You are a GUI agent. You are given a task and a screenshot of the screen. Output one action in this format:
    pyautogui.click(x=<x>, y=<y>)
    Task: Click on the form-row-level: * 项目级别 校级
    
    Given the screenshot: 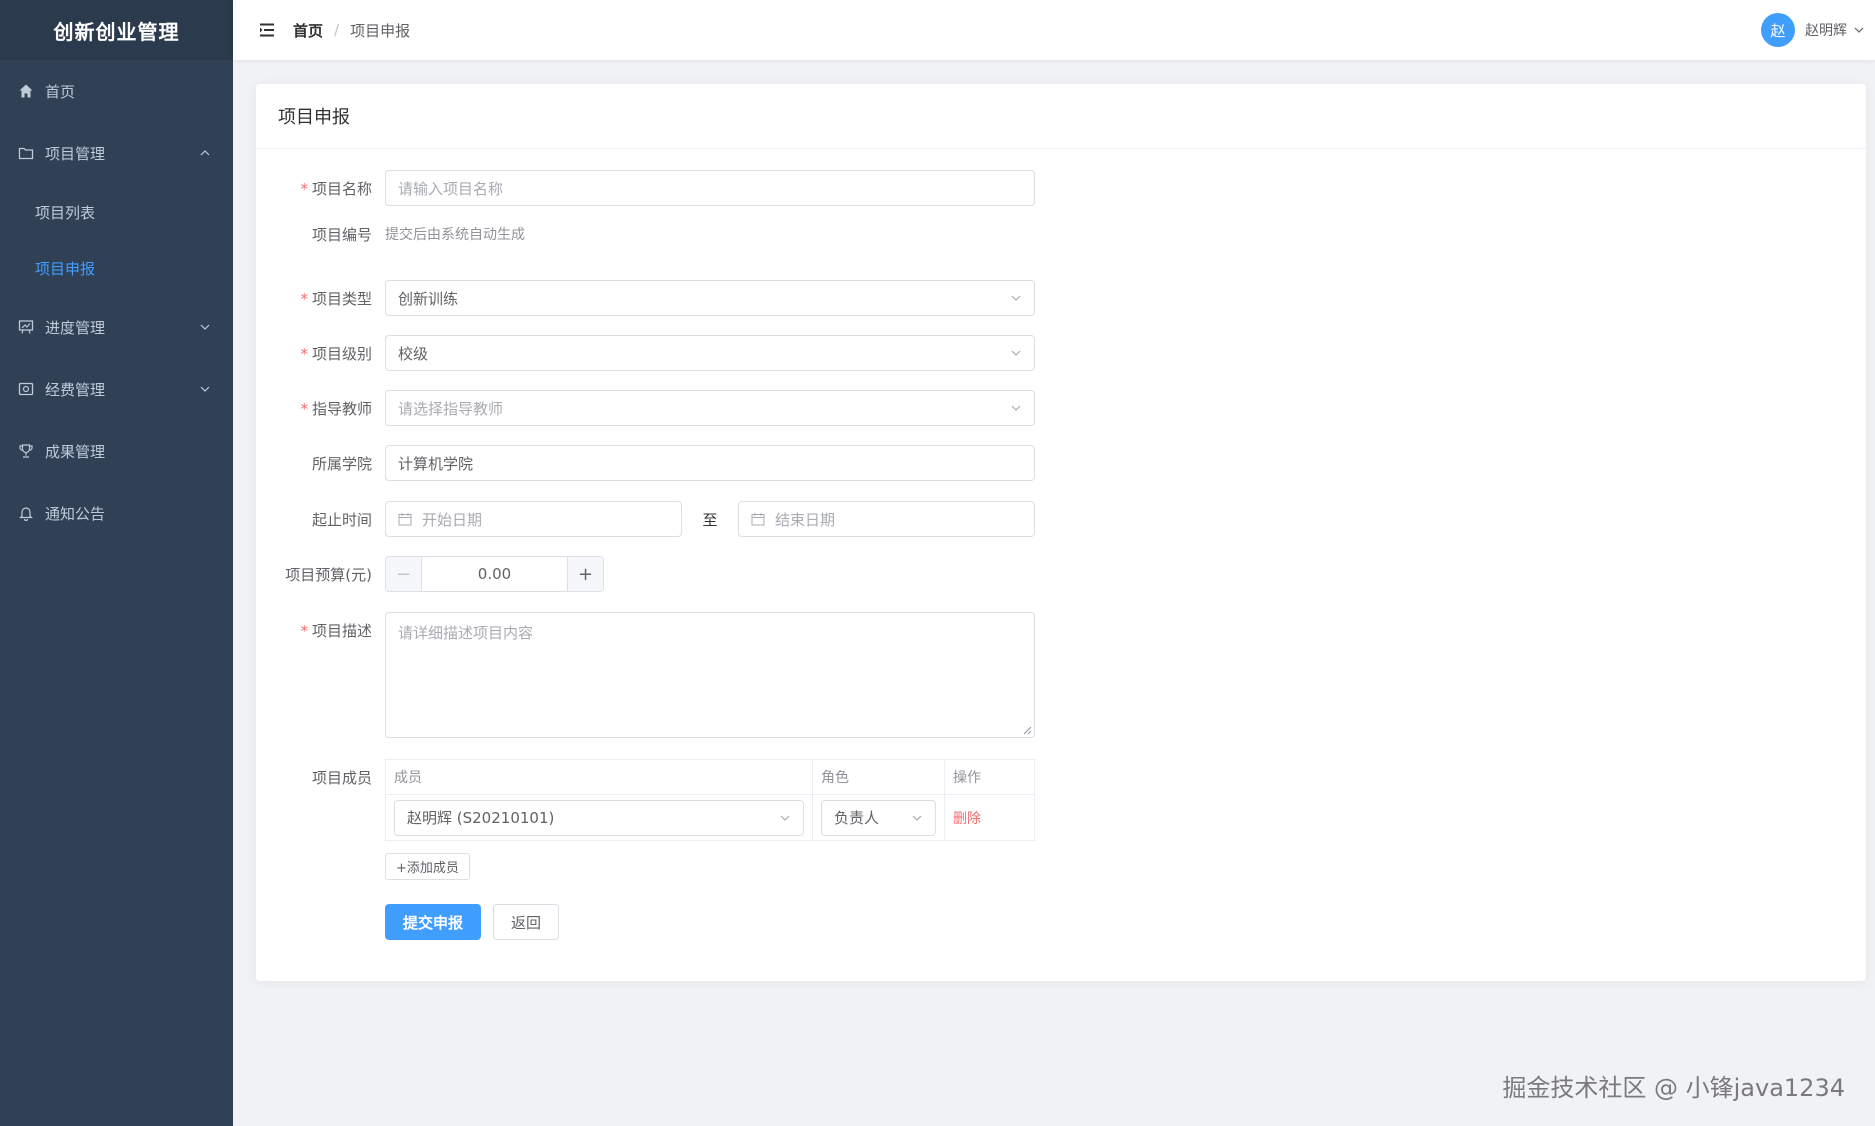 What is the action you would take?
    pyautogui.click(x=645, y=353)
    